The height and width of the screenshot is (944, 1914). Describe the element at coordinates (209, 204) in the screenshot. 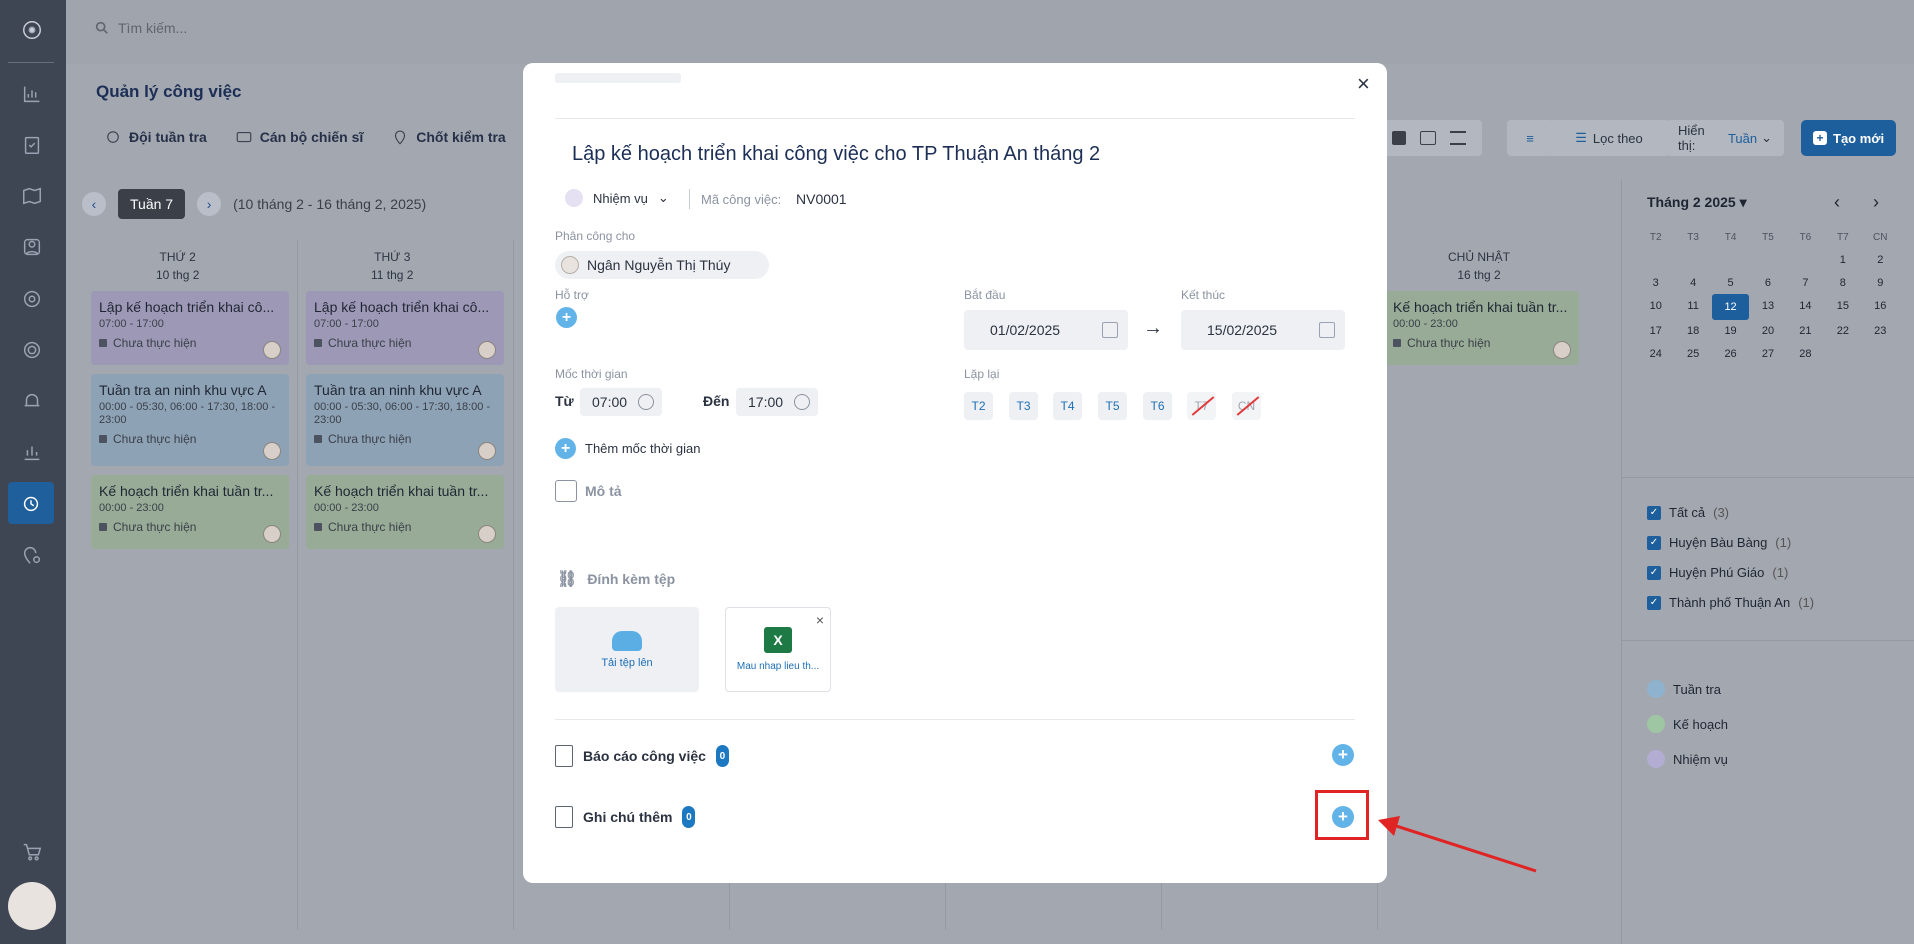

I see `next-week-button: ›` at that location.